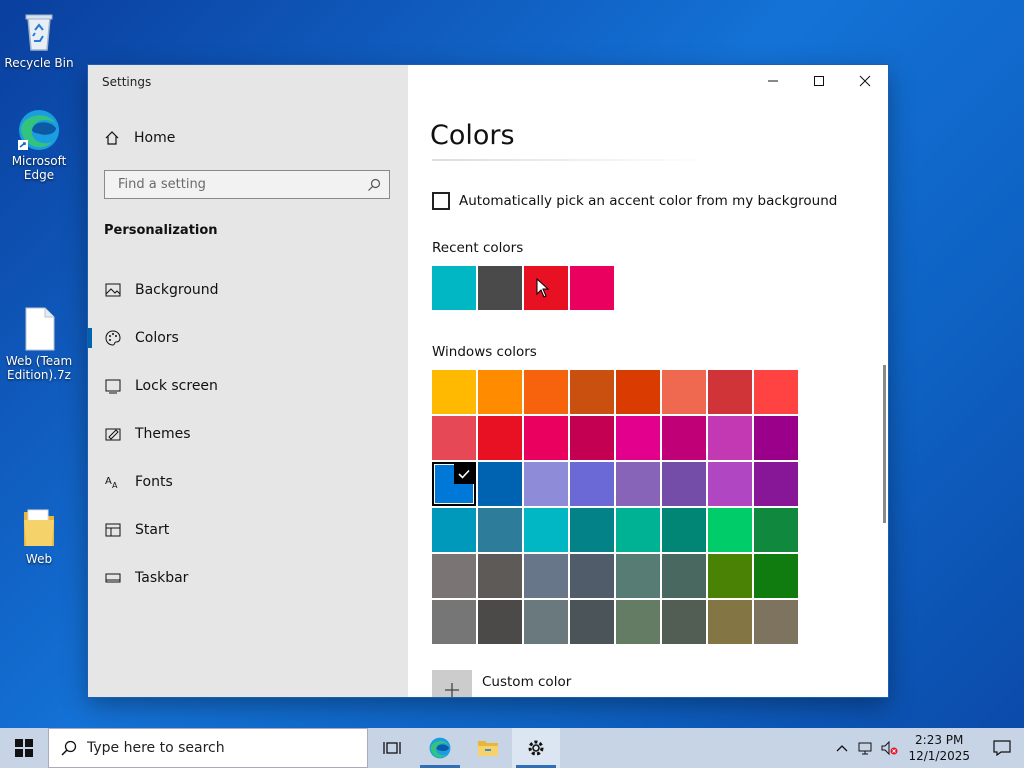 This screenshot has width=1024, height=768. What do you see at coordinates (39, 535) in the screenshot?
I see `desktop-icon-web-folder: Web` at bounding box center [39, 535].